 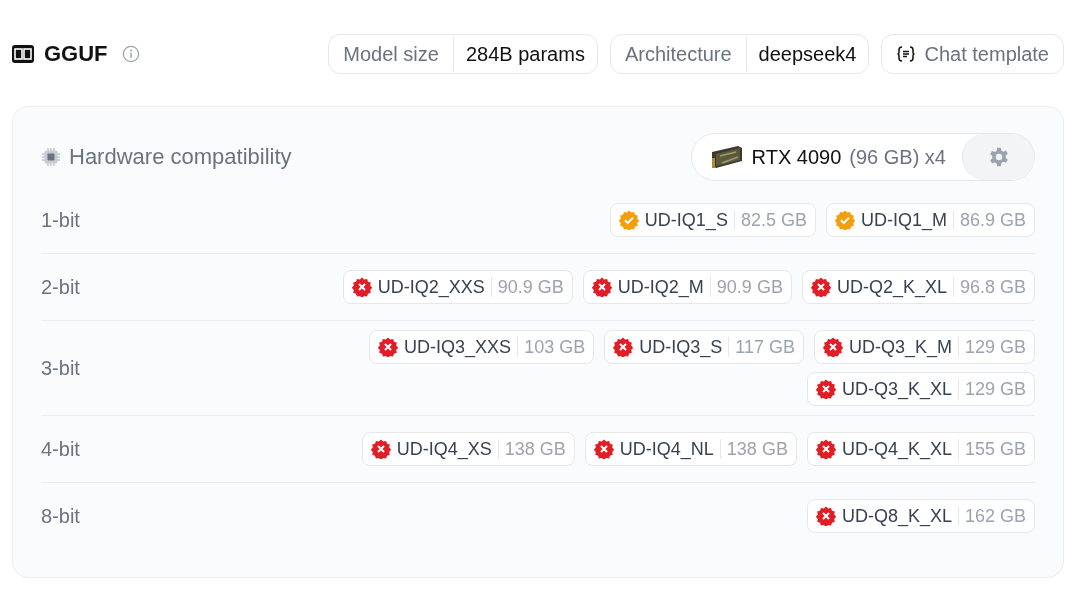 What do you see at coordinates (482, 347) in the screenshot?
I see `quant-chip: UD-IQ3_XXS 103 GB` at bounding box center [482, 347].